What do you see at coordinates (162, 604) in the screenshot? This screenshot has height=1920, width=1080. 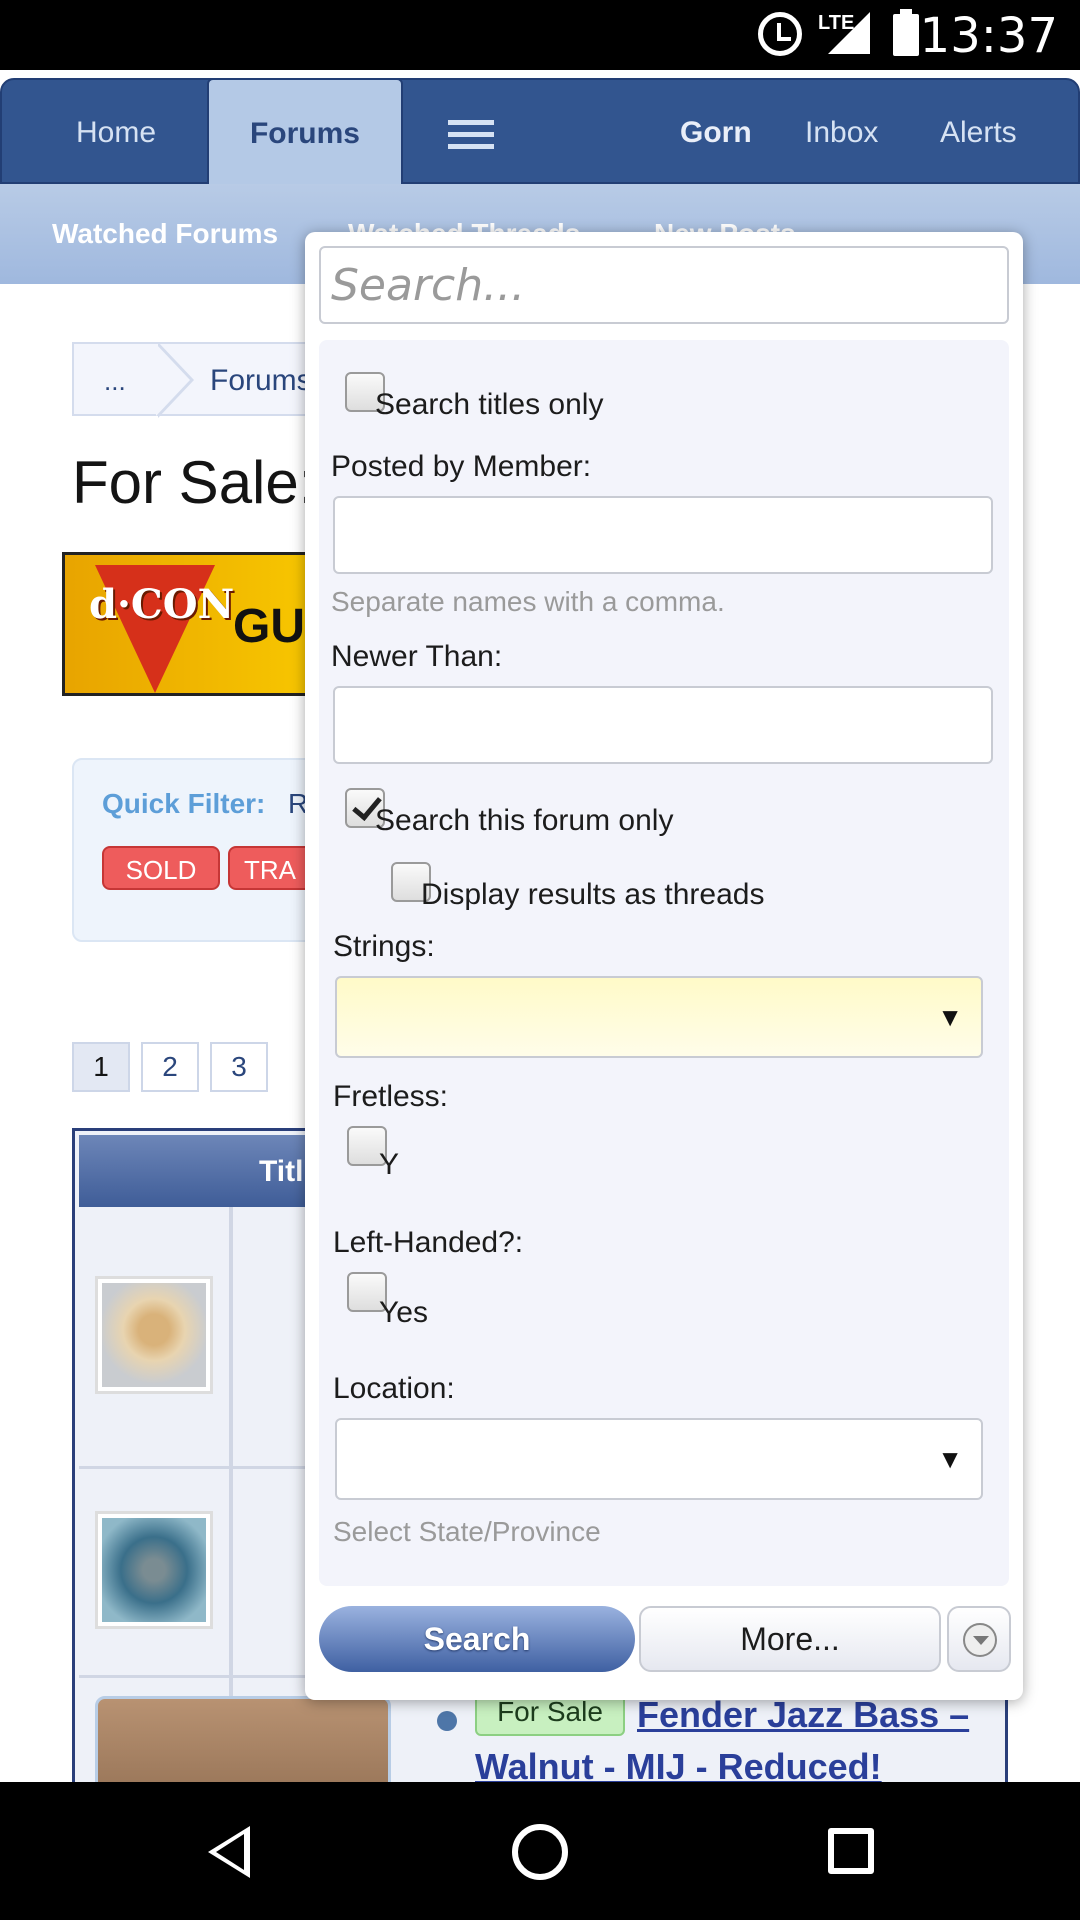 I see `banner-logo: d·CON` at bounding box center [162, 604].